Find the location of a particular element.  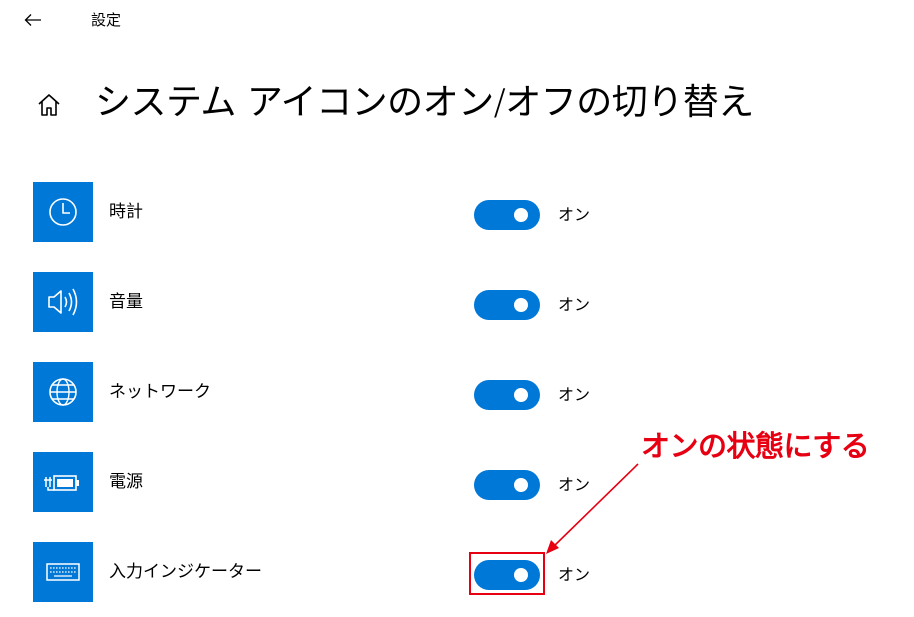

globe-icon is located at coordinates (63, 392).